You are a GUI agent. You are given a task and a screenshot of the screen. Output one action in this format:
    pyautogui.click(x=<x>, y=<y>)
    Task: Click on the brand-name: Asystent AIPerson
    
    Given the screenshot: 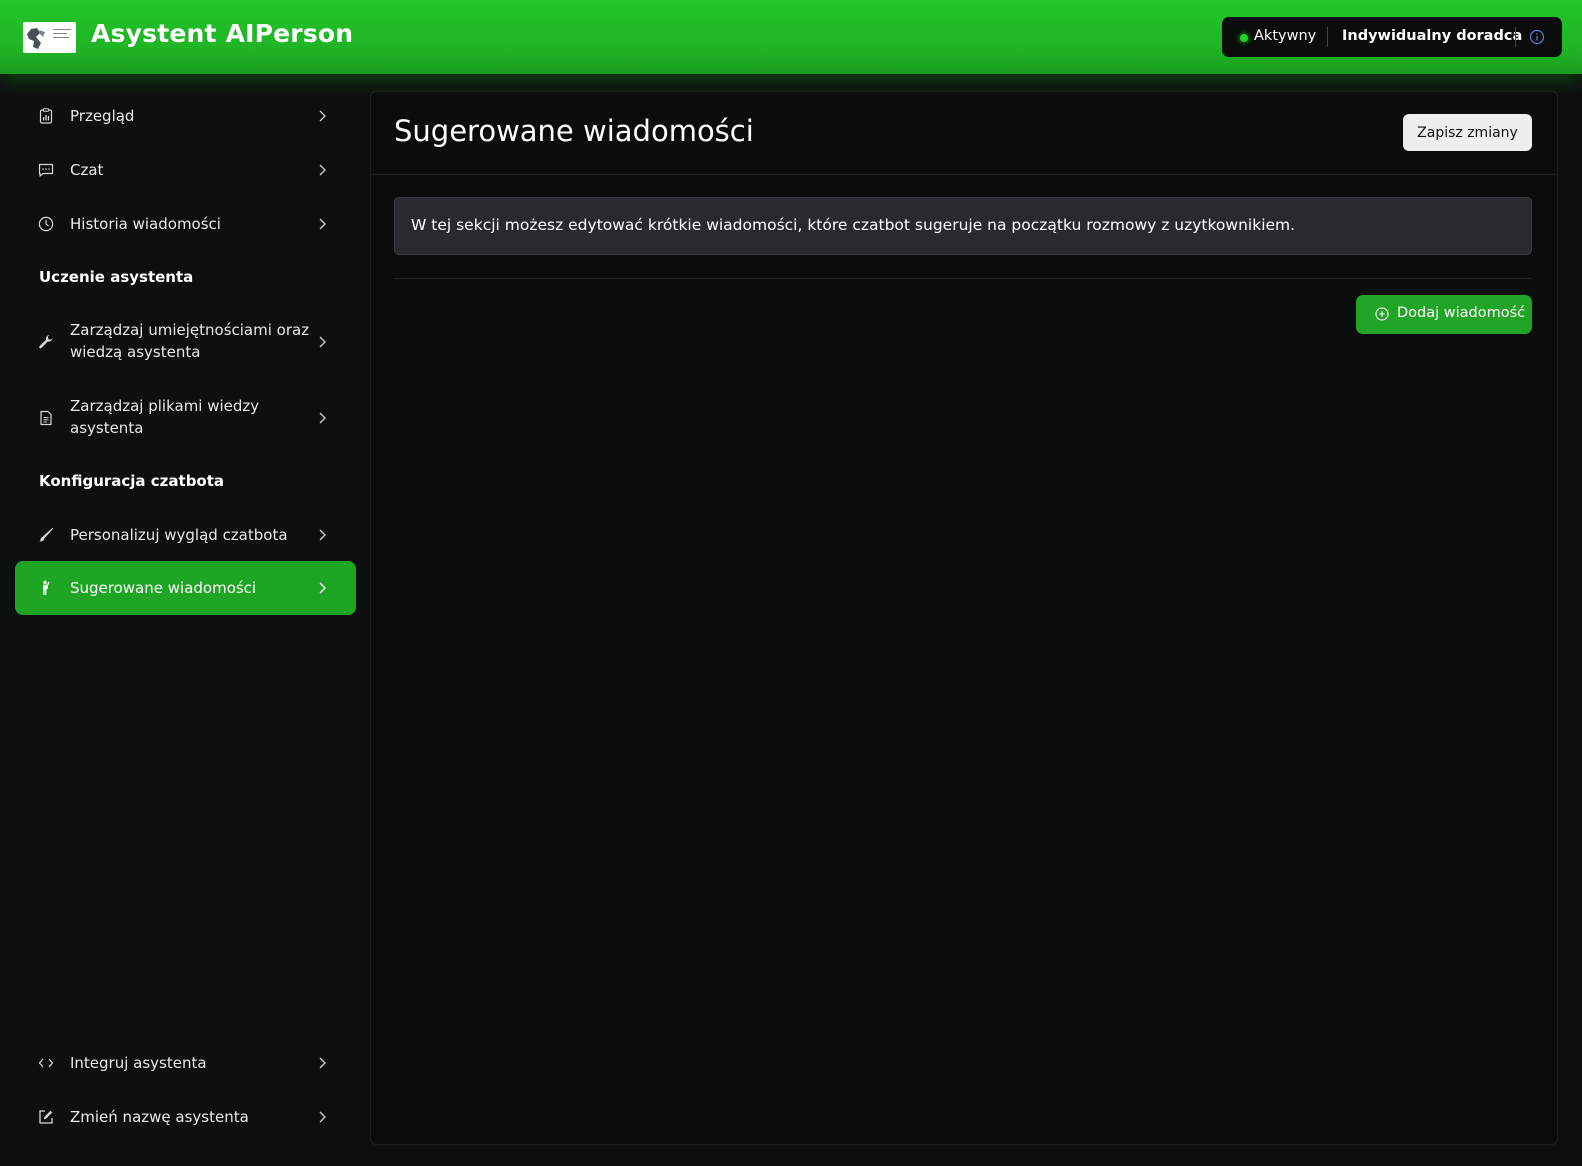 What is the action you would take?
    pyautogui.click(x=222, y=33)
    